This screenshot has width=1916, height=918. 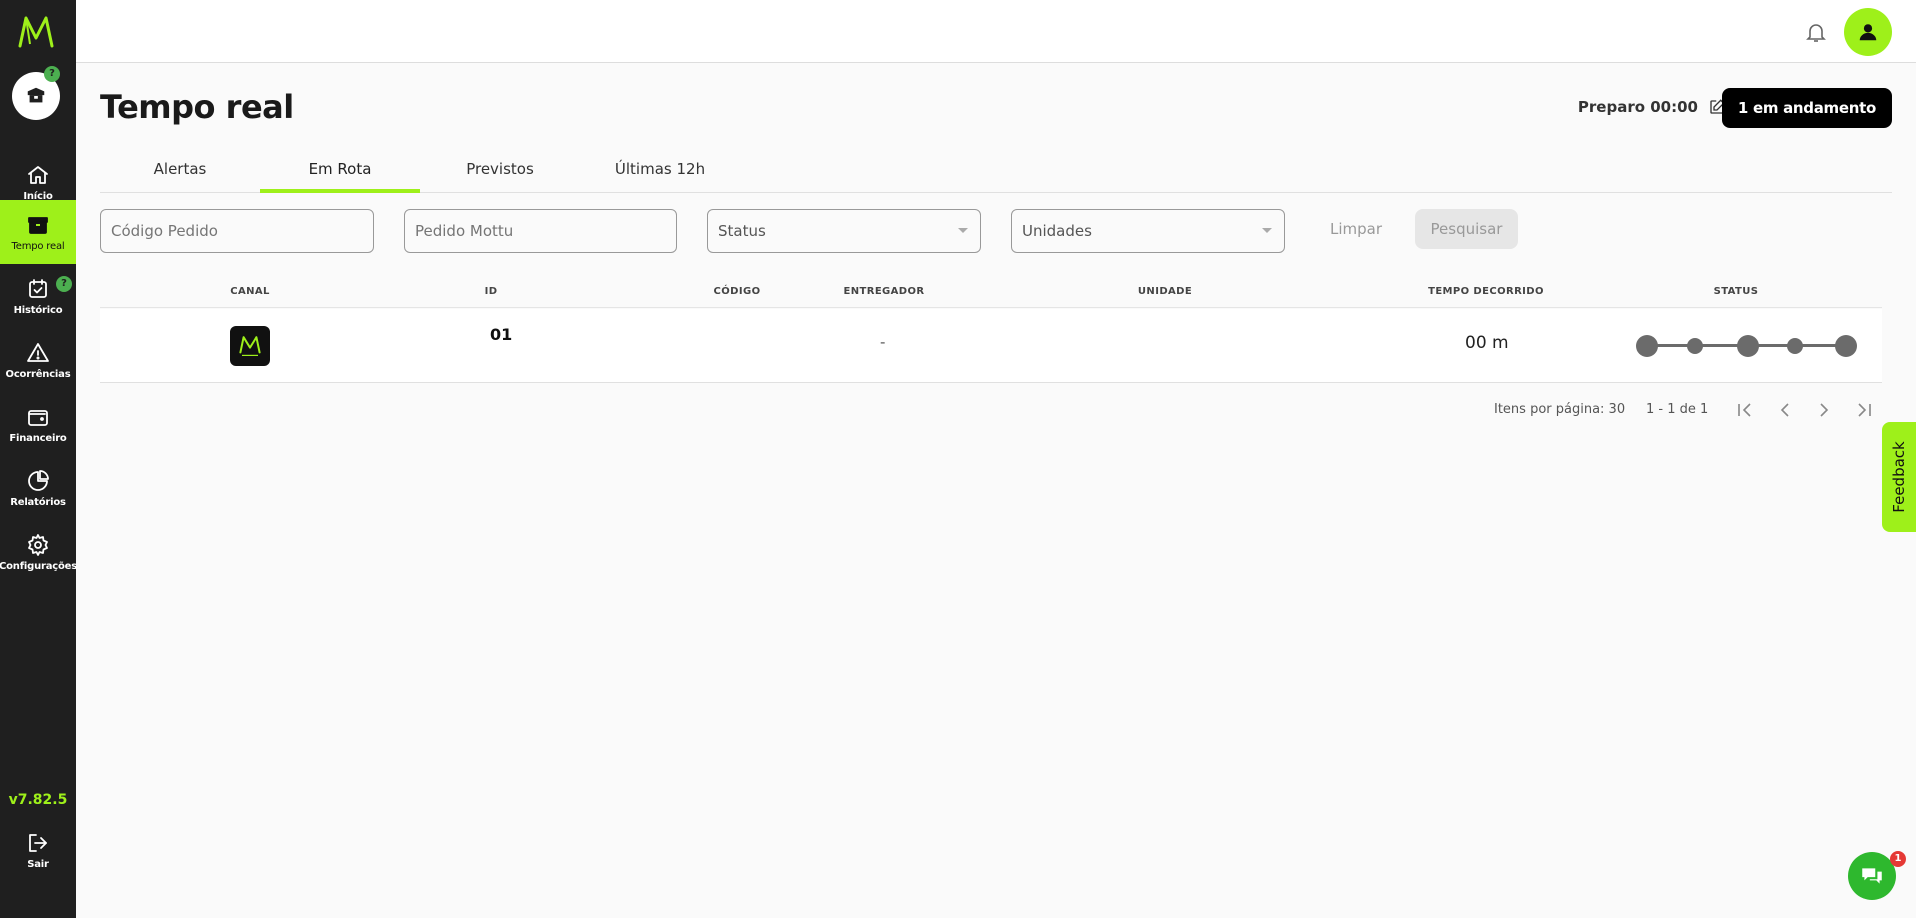 I want to click on column-header-id: ID, so click(x=491, y=291).